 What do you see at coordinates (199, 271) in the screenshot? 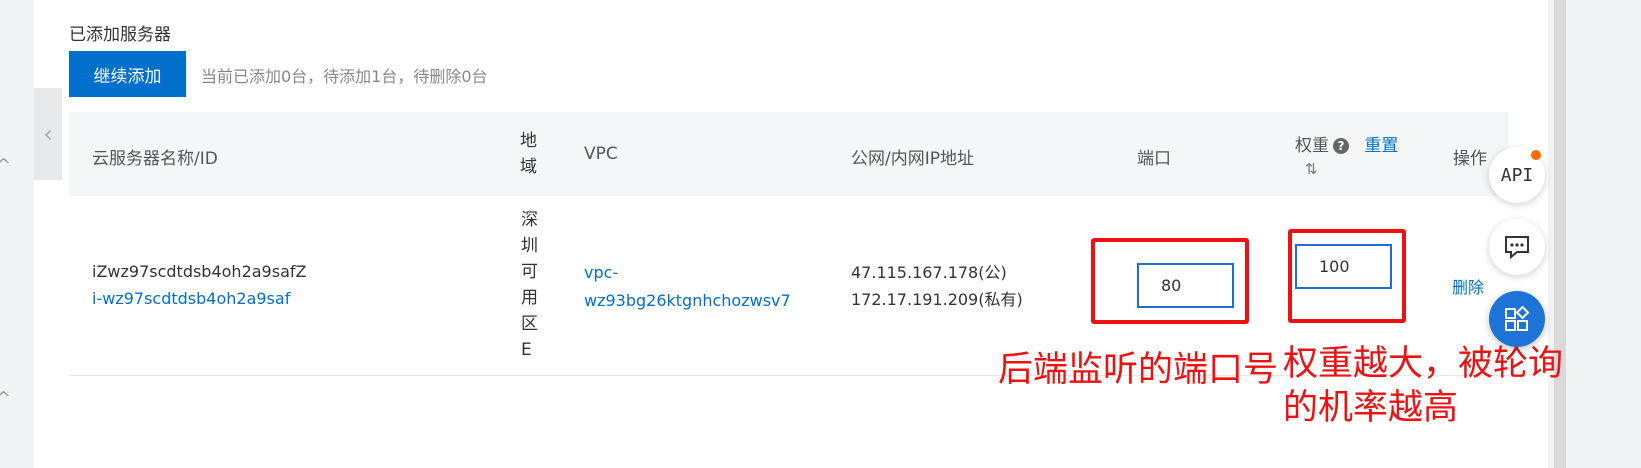
I see `server-name: iZwz97scdtdsb4oh2a9safZ` at bounding box center [199, 271].